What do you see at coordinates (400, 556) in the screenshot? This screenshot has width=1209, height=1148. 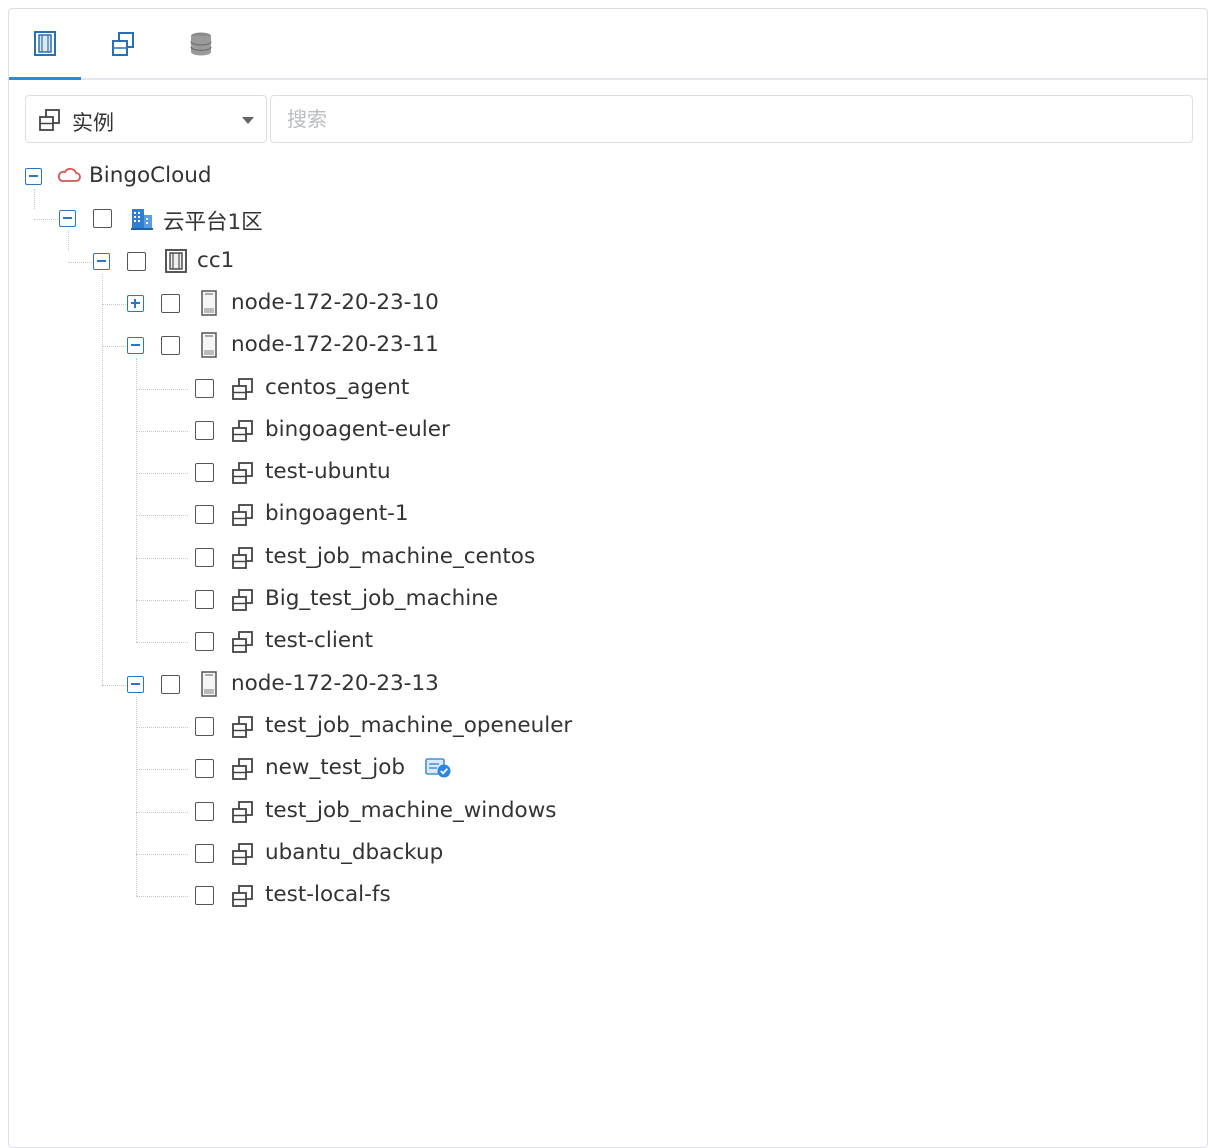 I see `tree-node-label: test_job_machine_centos` at bounding box center [400, 556].